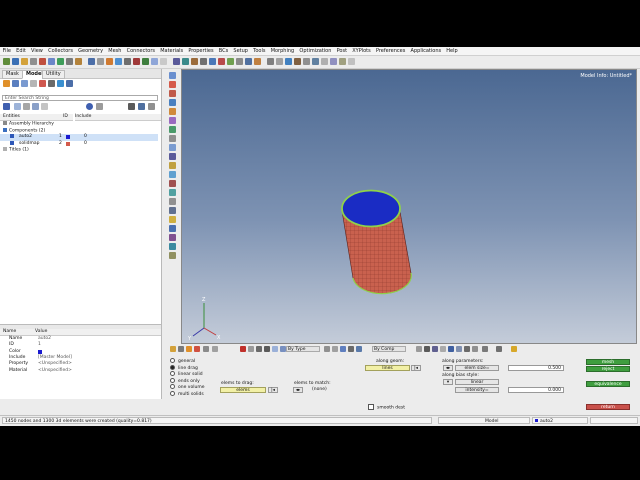  What do you see at coordinates (241, 51) in the screenshot?
I see `menu-item-setup: Setup` at bounding box center [241, 51].